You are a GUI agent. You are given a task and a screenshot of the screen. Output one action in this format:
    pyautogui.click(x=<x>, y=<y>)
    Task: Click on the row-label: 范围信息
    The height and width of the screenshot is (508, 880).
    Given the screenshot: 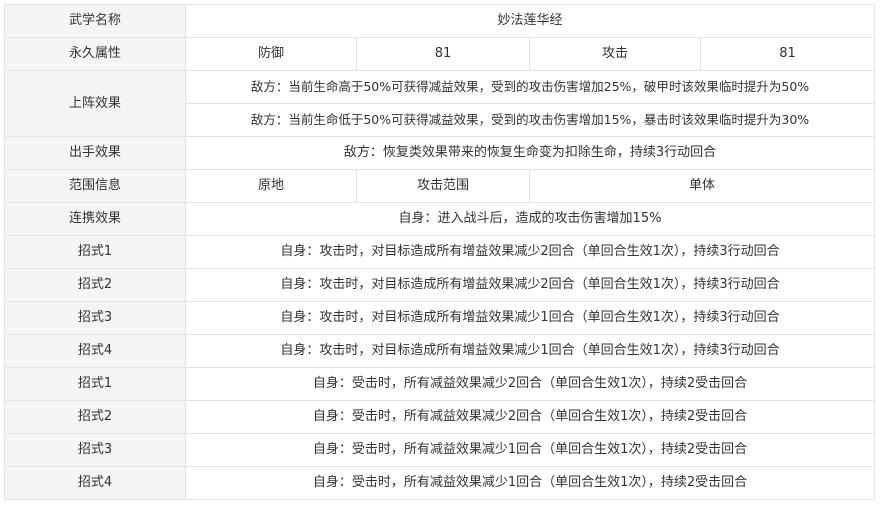 What is the action you would take?
    pyautogui.click(x=95, y=186)
    